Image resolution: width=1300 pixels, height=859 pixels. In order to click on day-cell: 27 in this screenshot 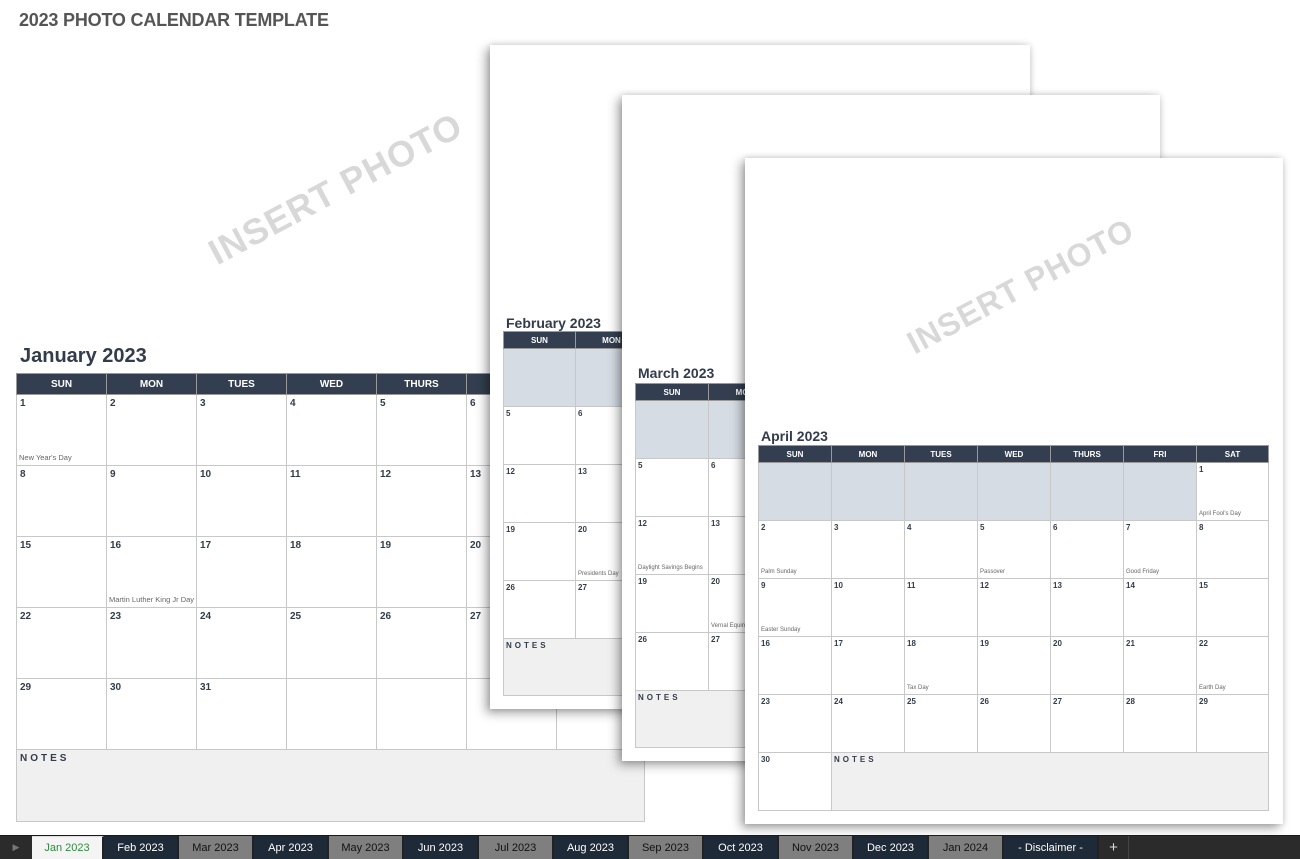, I will do `click(1087, 723)`.